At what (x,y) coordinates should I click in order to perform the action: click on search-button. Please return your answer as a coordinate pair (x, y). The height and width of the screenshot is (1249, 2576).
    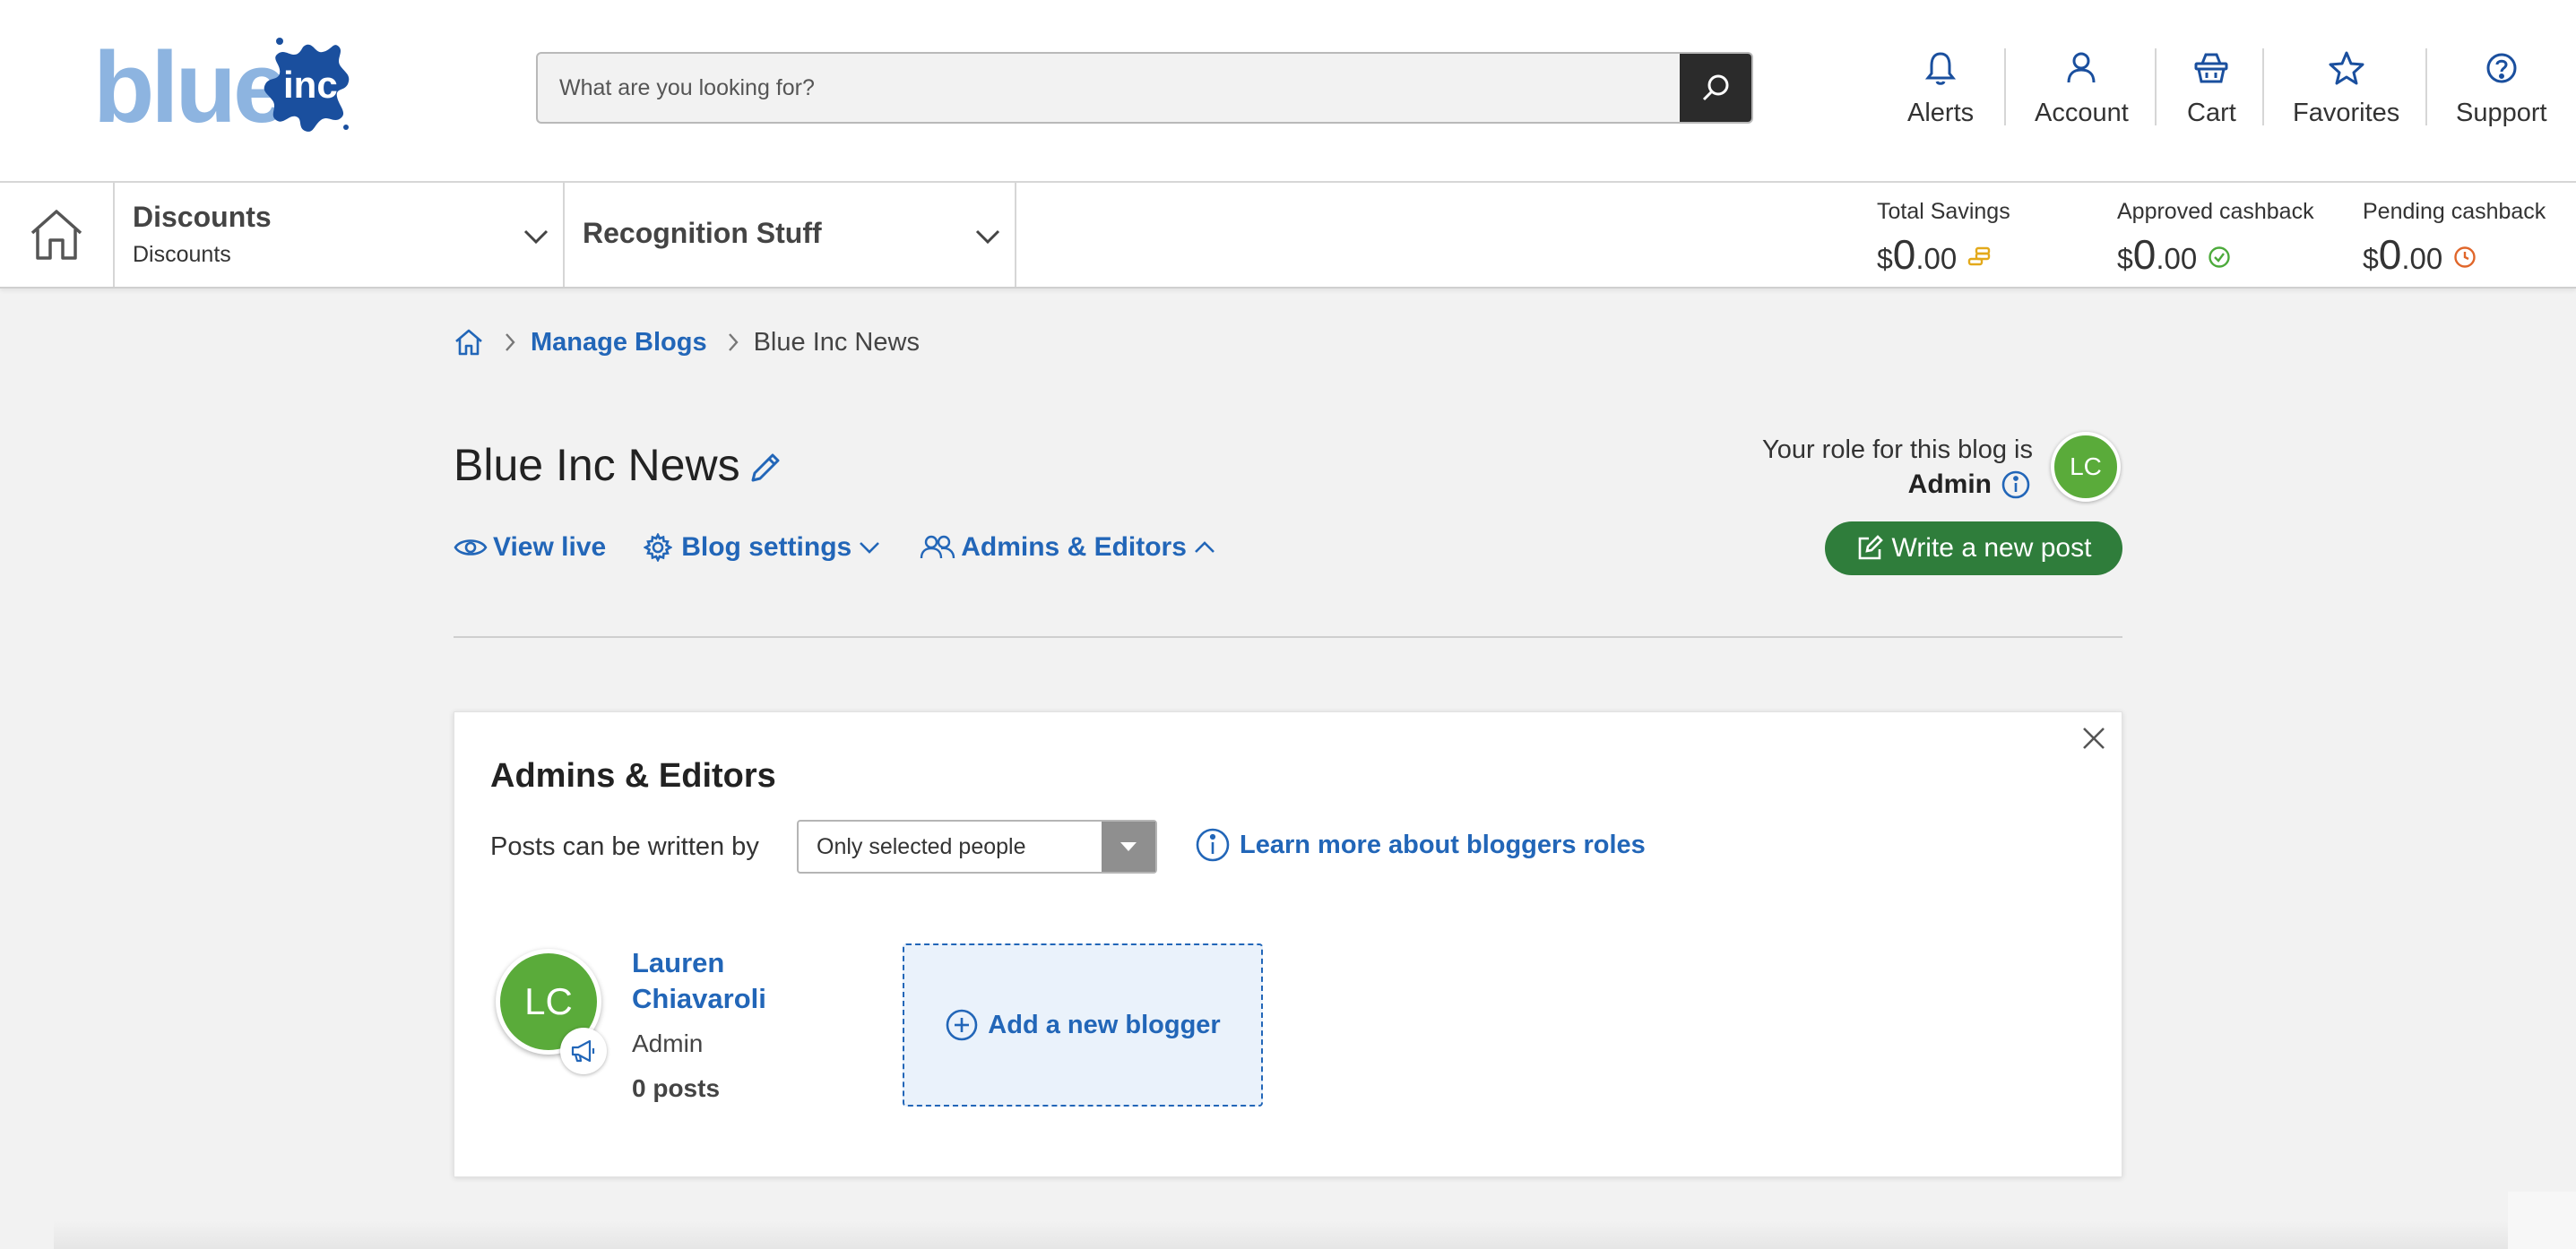
    Looking at the image, I should click on (1715, 88).